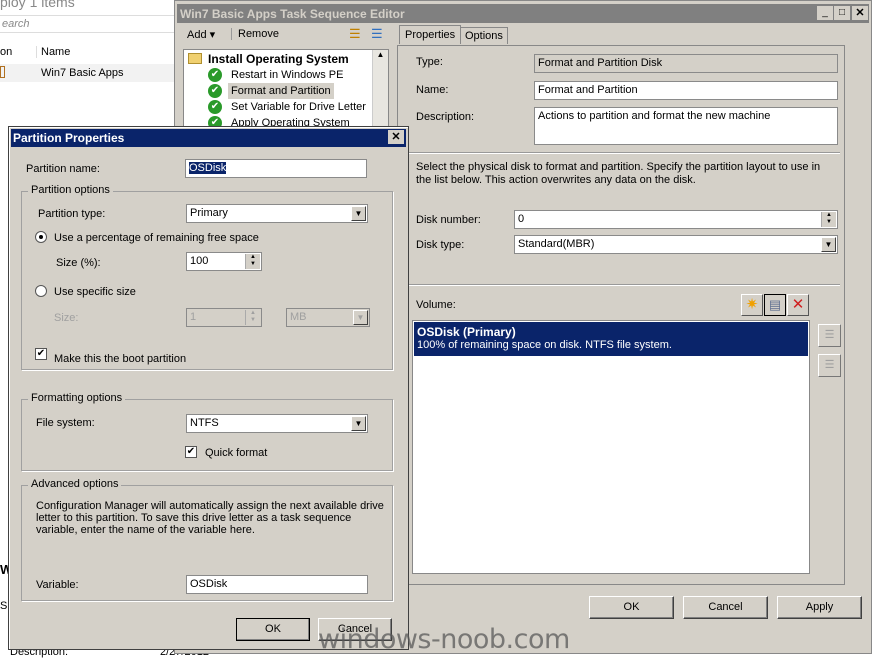 The width and height of the screenshot is (872, 658). Describe the element at coordinates (432, 90) in the screenshot. I see `name-label: Name:` at that location.